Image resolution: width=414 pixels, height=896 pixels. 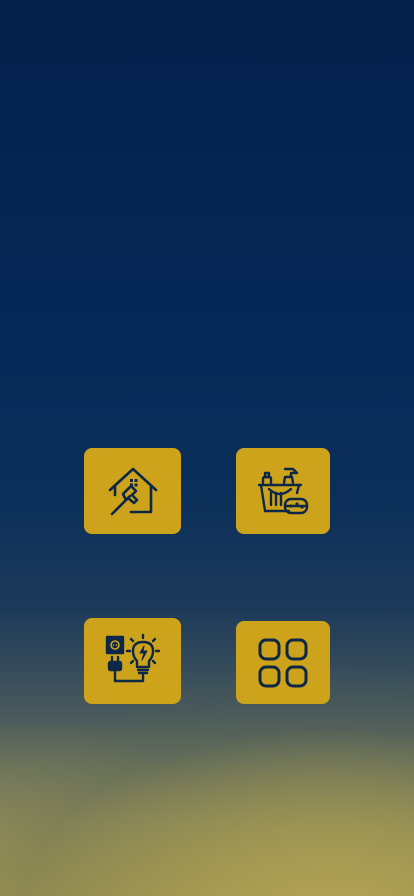 I want to click on cleaning-supplies-icon, so click(x=283, y=491).